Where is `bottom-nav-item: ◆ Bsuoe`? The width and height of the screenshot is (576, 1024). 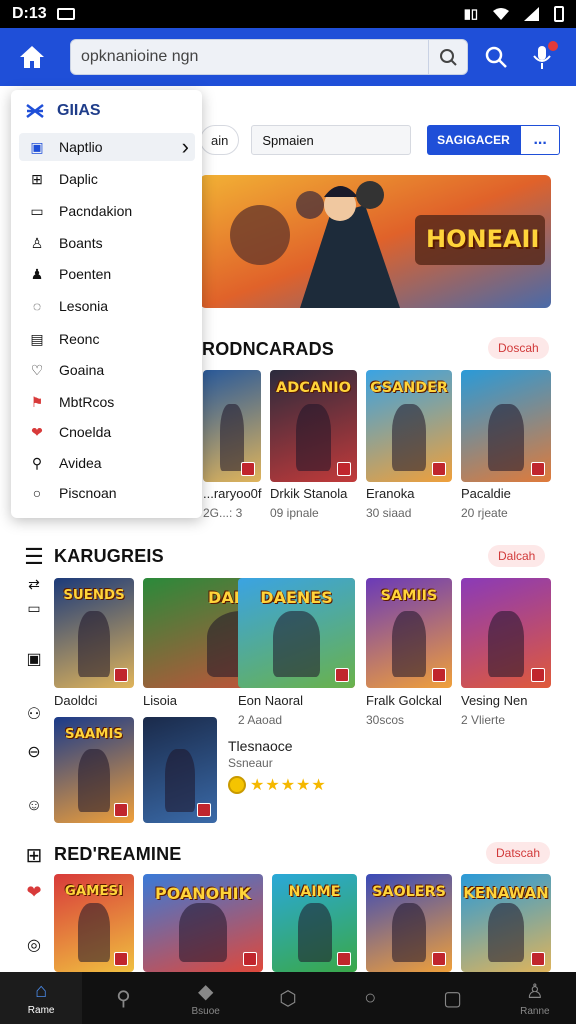 bottom-nav-item: ◆ Bsuoe is located at coordinates (206, 998).